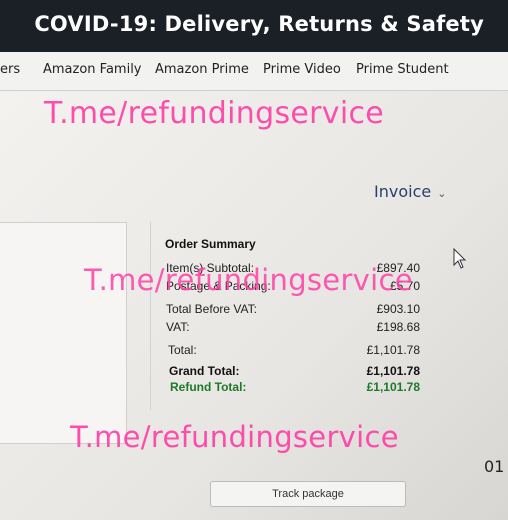 Image resolution: width=508 pixels, height=520 pixels. I want to click on banner-title: COVID-19: Delivery, Returns & Safety, so click(259, 24).